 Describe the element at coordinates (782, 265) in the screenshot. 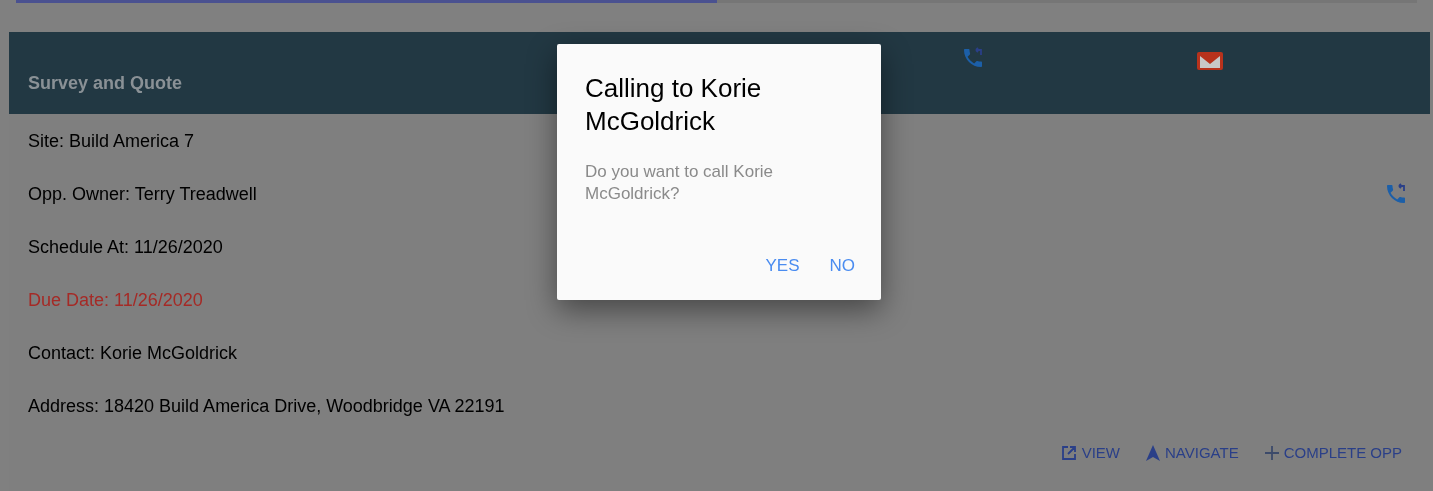

I see `dialog-button: YES` at that location.